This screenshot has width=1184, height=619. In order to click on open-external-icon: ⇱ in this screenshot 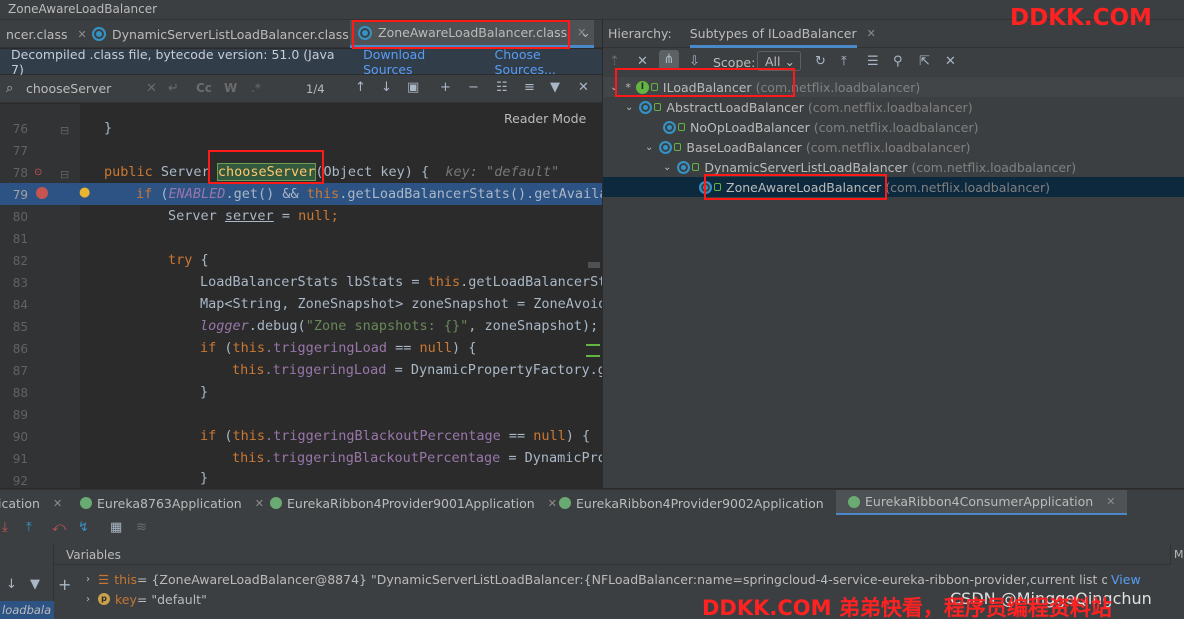, I will do `click(924, 61)`.